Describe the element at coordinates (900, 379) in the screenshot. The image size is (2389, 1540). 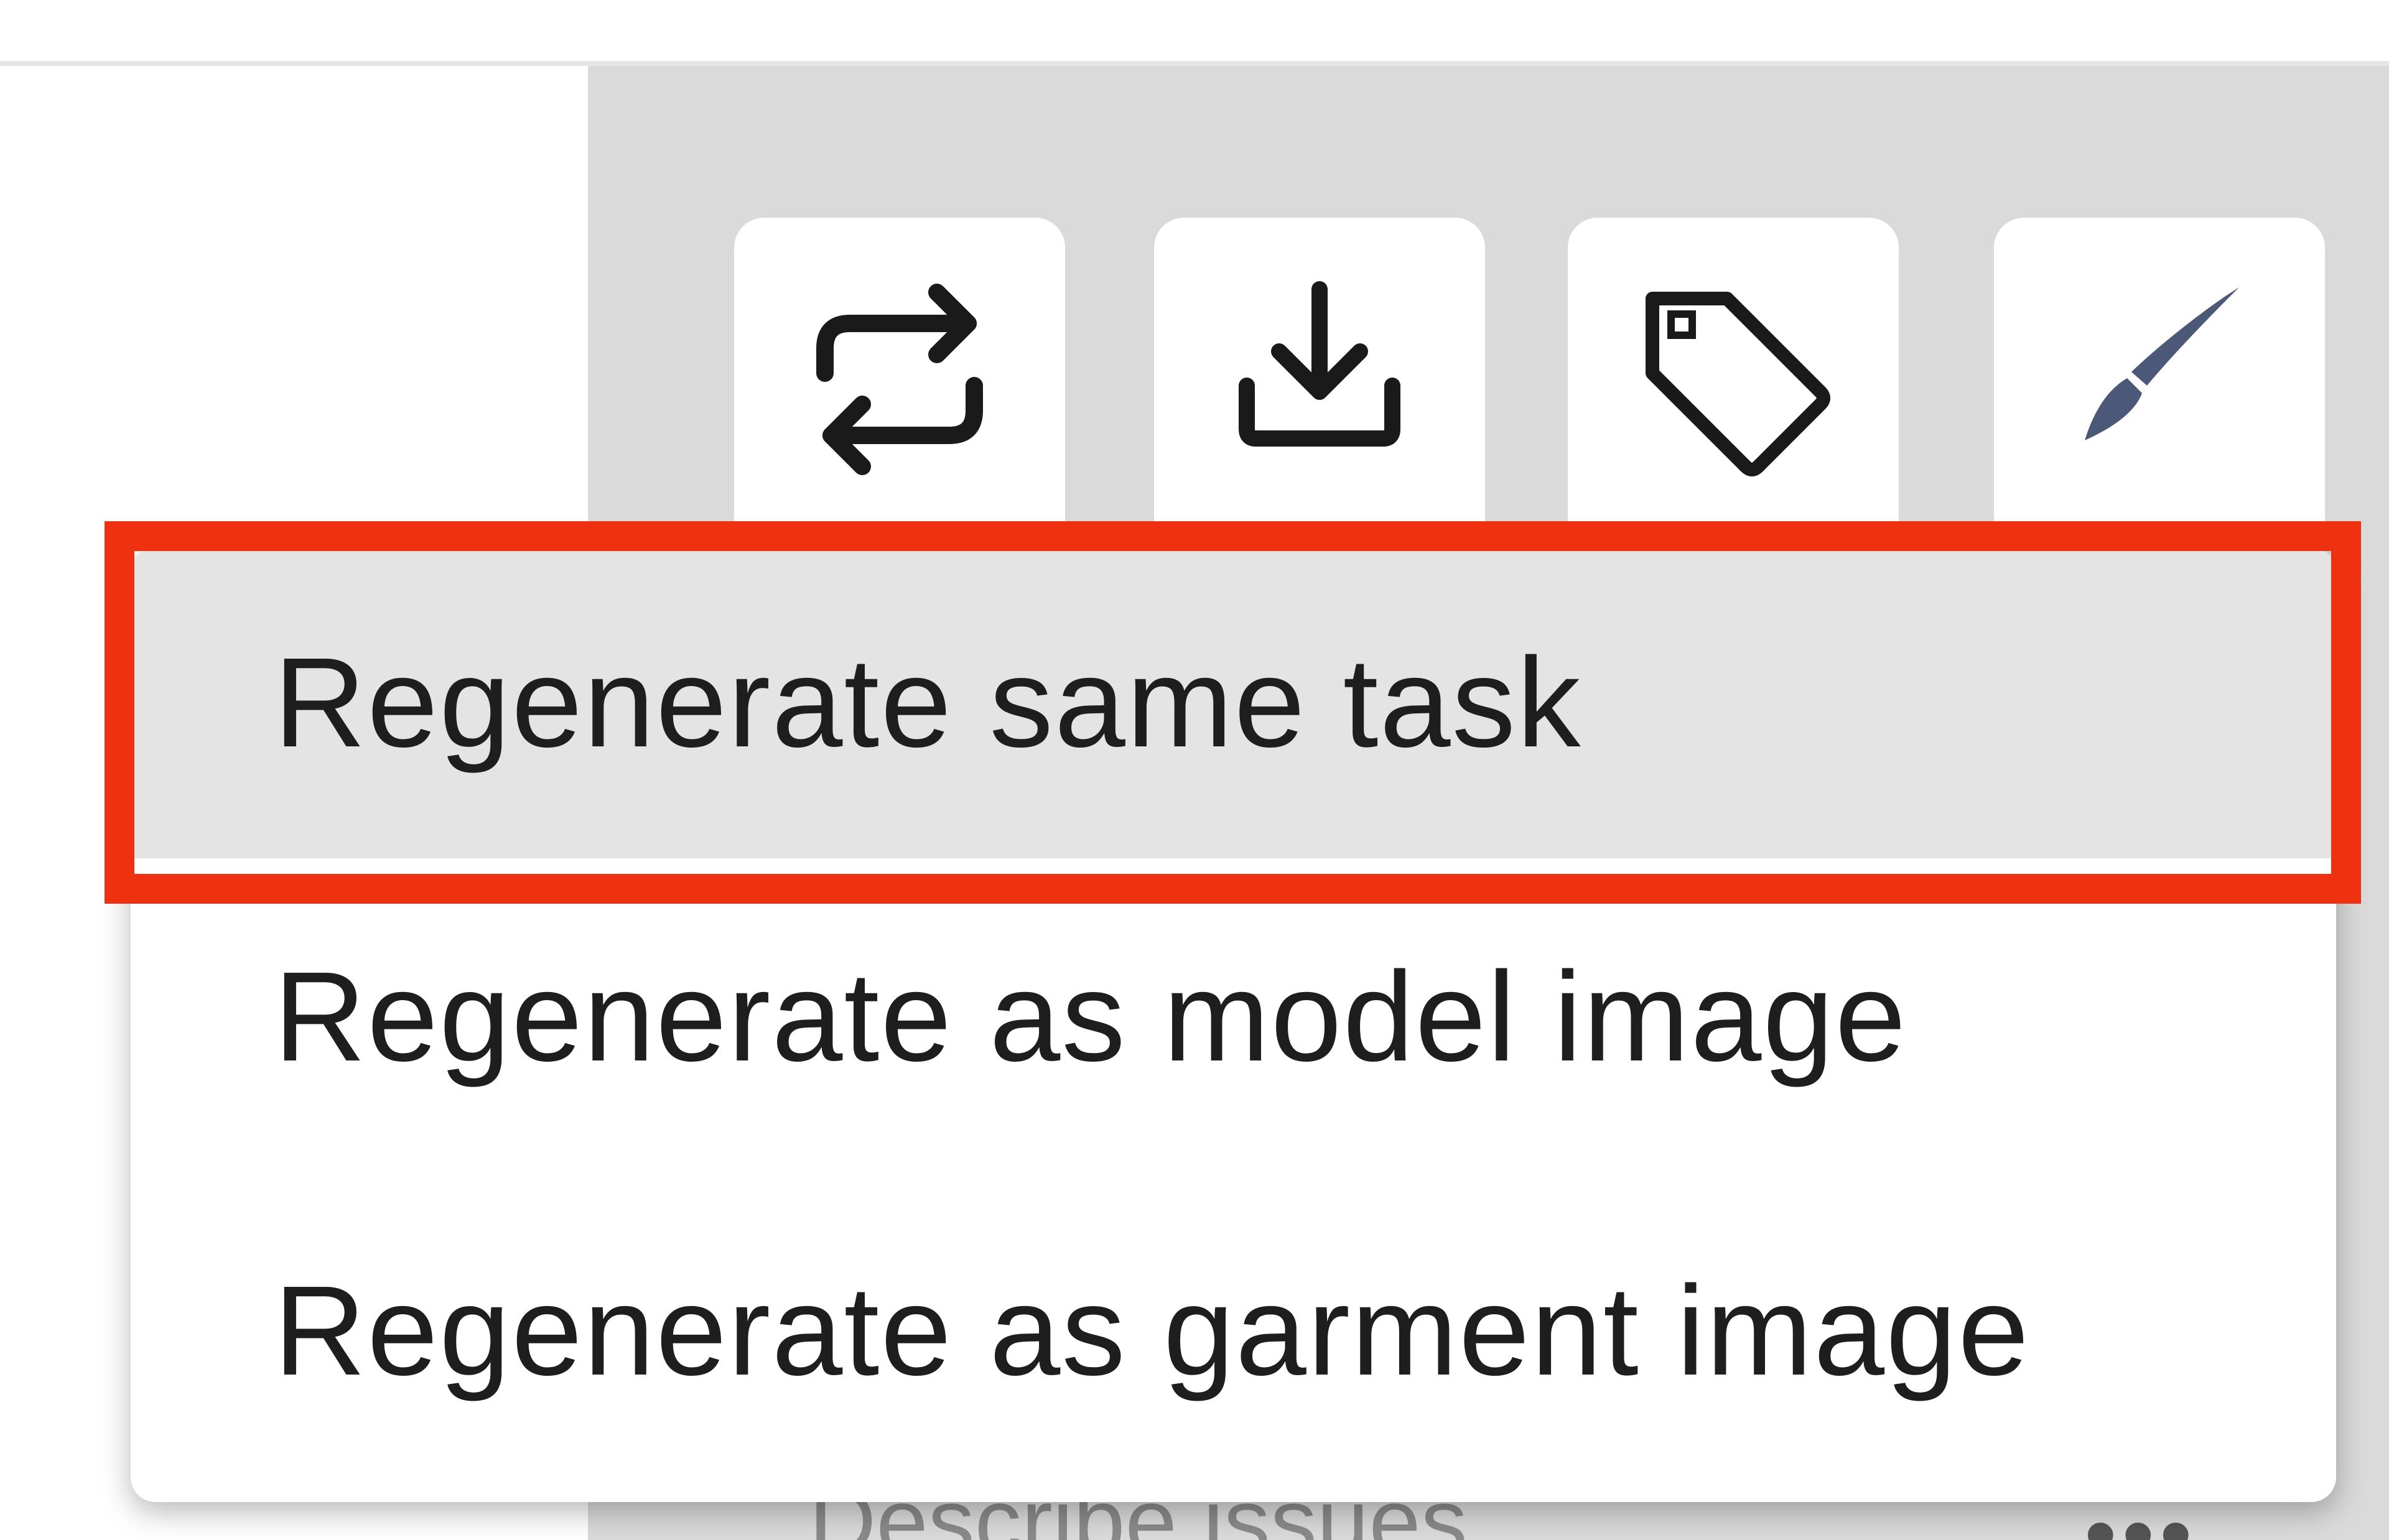
I see `repeat-icon` at that location.